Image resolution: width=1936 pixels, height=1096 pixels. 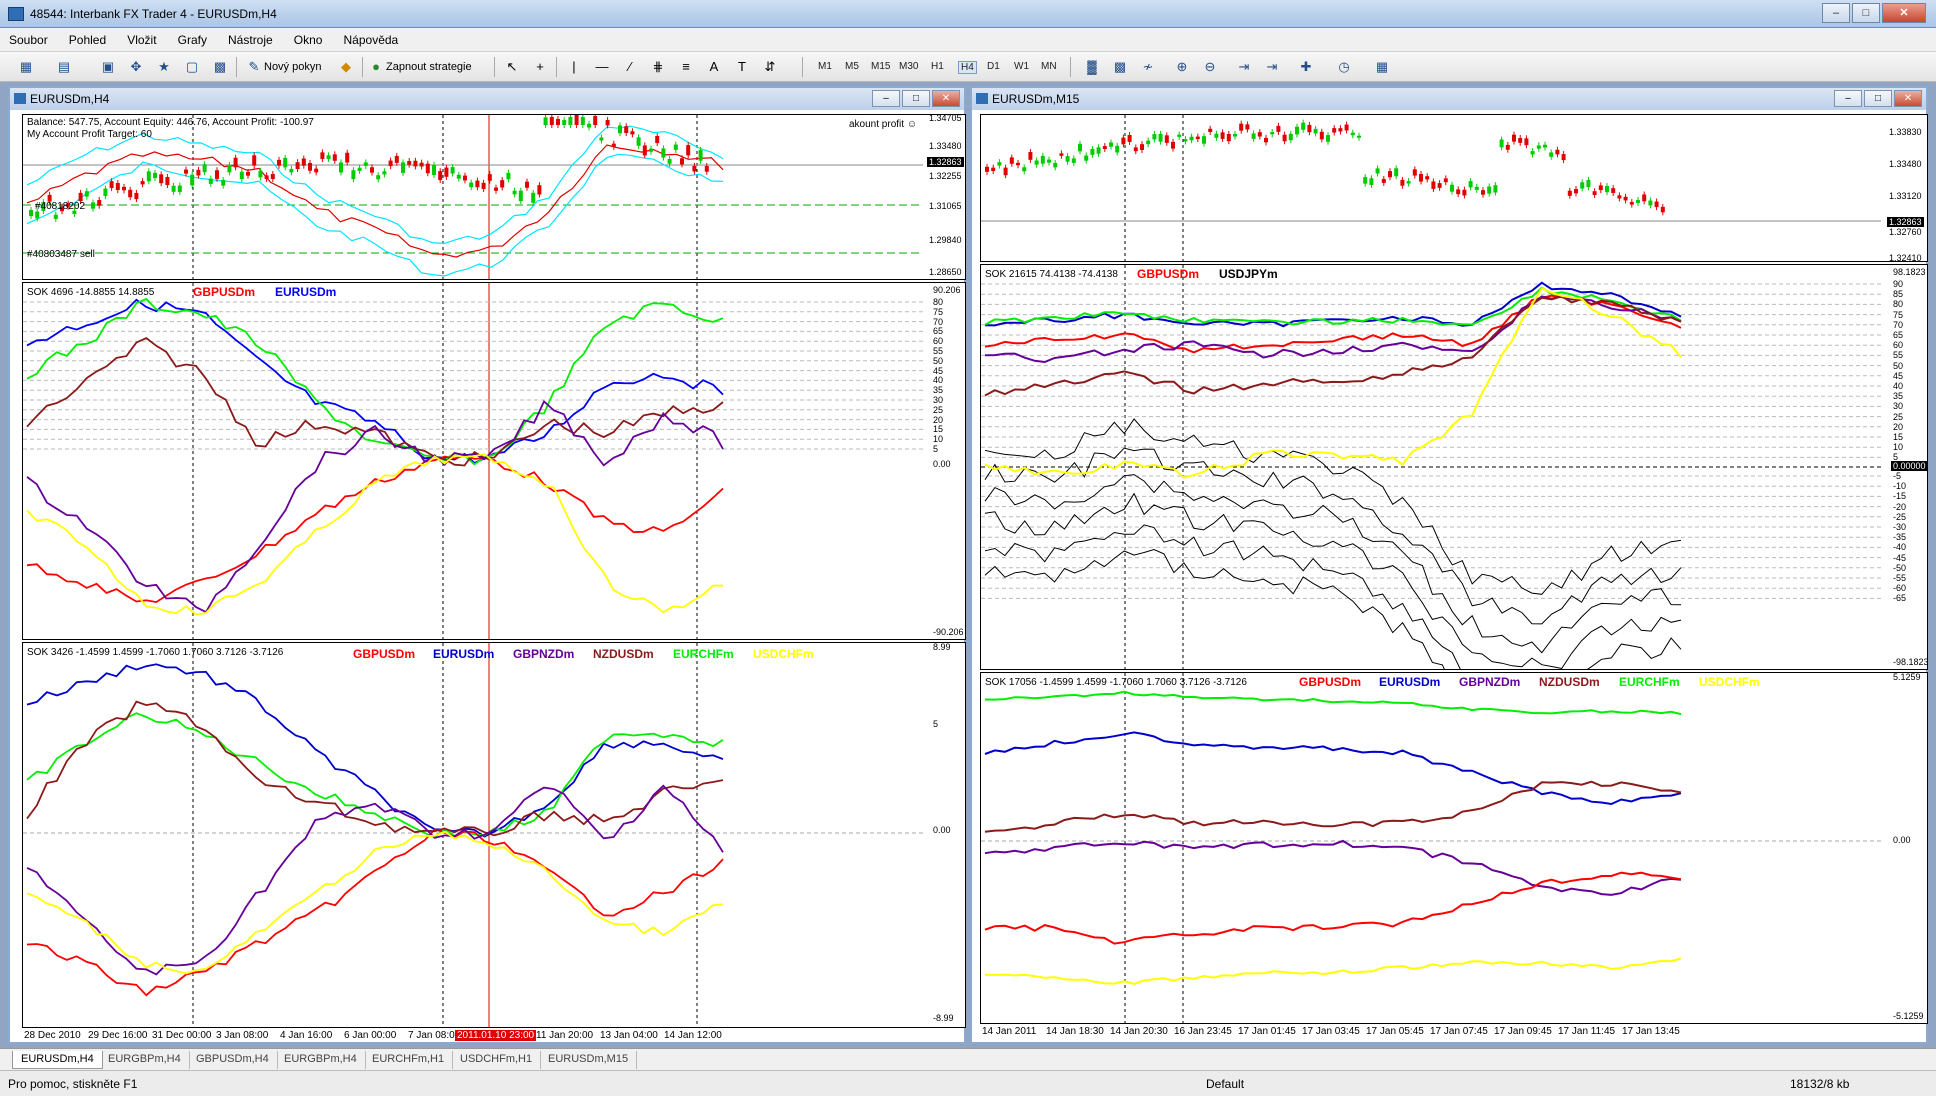 I want to click on line-chart-button: ≁, so click(x=1148, y=67).